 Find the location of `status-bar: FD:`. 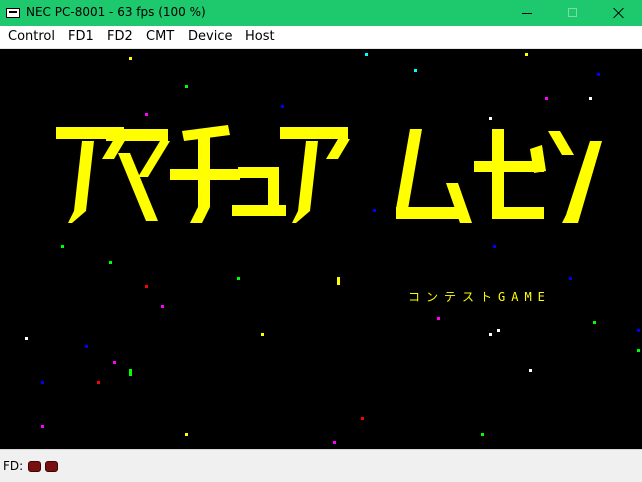

status-bar: FD: is located at coordinates (321, 465).